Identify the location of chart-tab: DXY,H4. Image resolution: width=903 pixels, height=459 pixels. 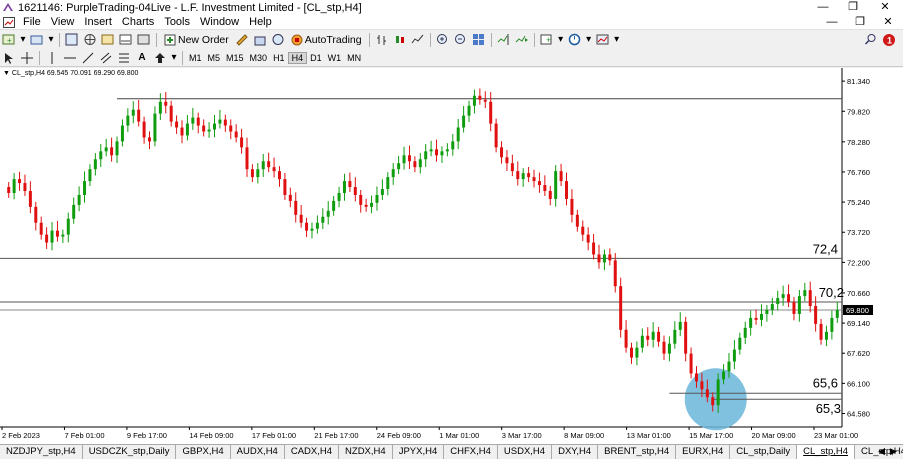
(575, 452).